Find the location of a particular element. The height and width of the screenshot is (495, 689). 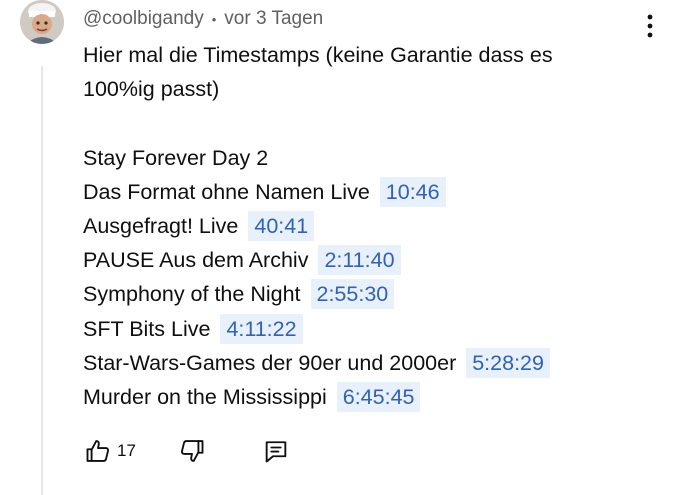

timestamp-link: 4:11:22 is located at coordinates (261, 328).